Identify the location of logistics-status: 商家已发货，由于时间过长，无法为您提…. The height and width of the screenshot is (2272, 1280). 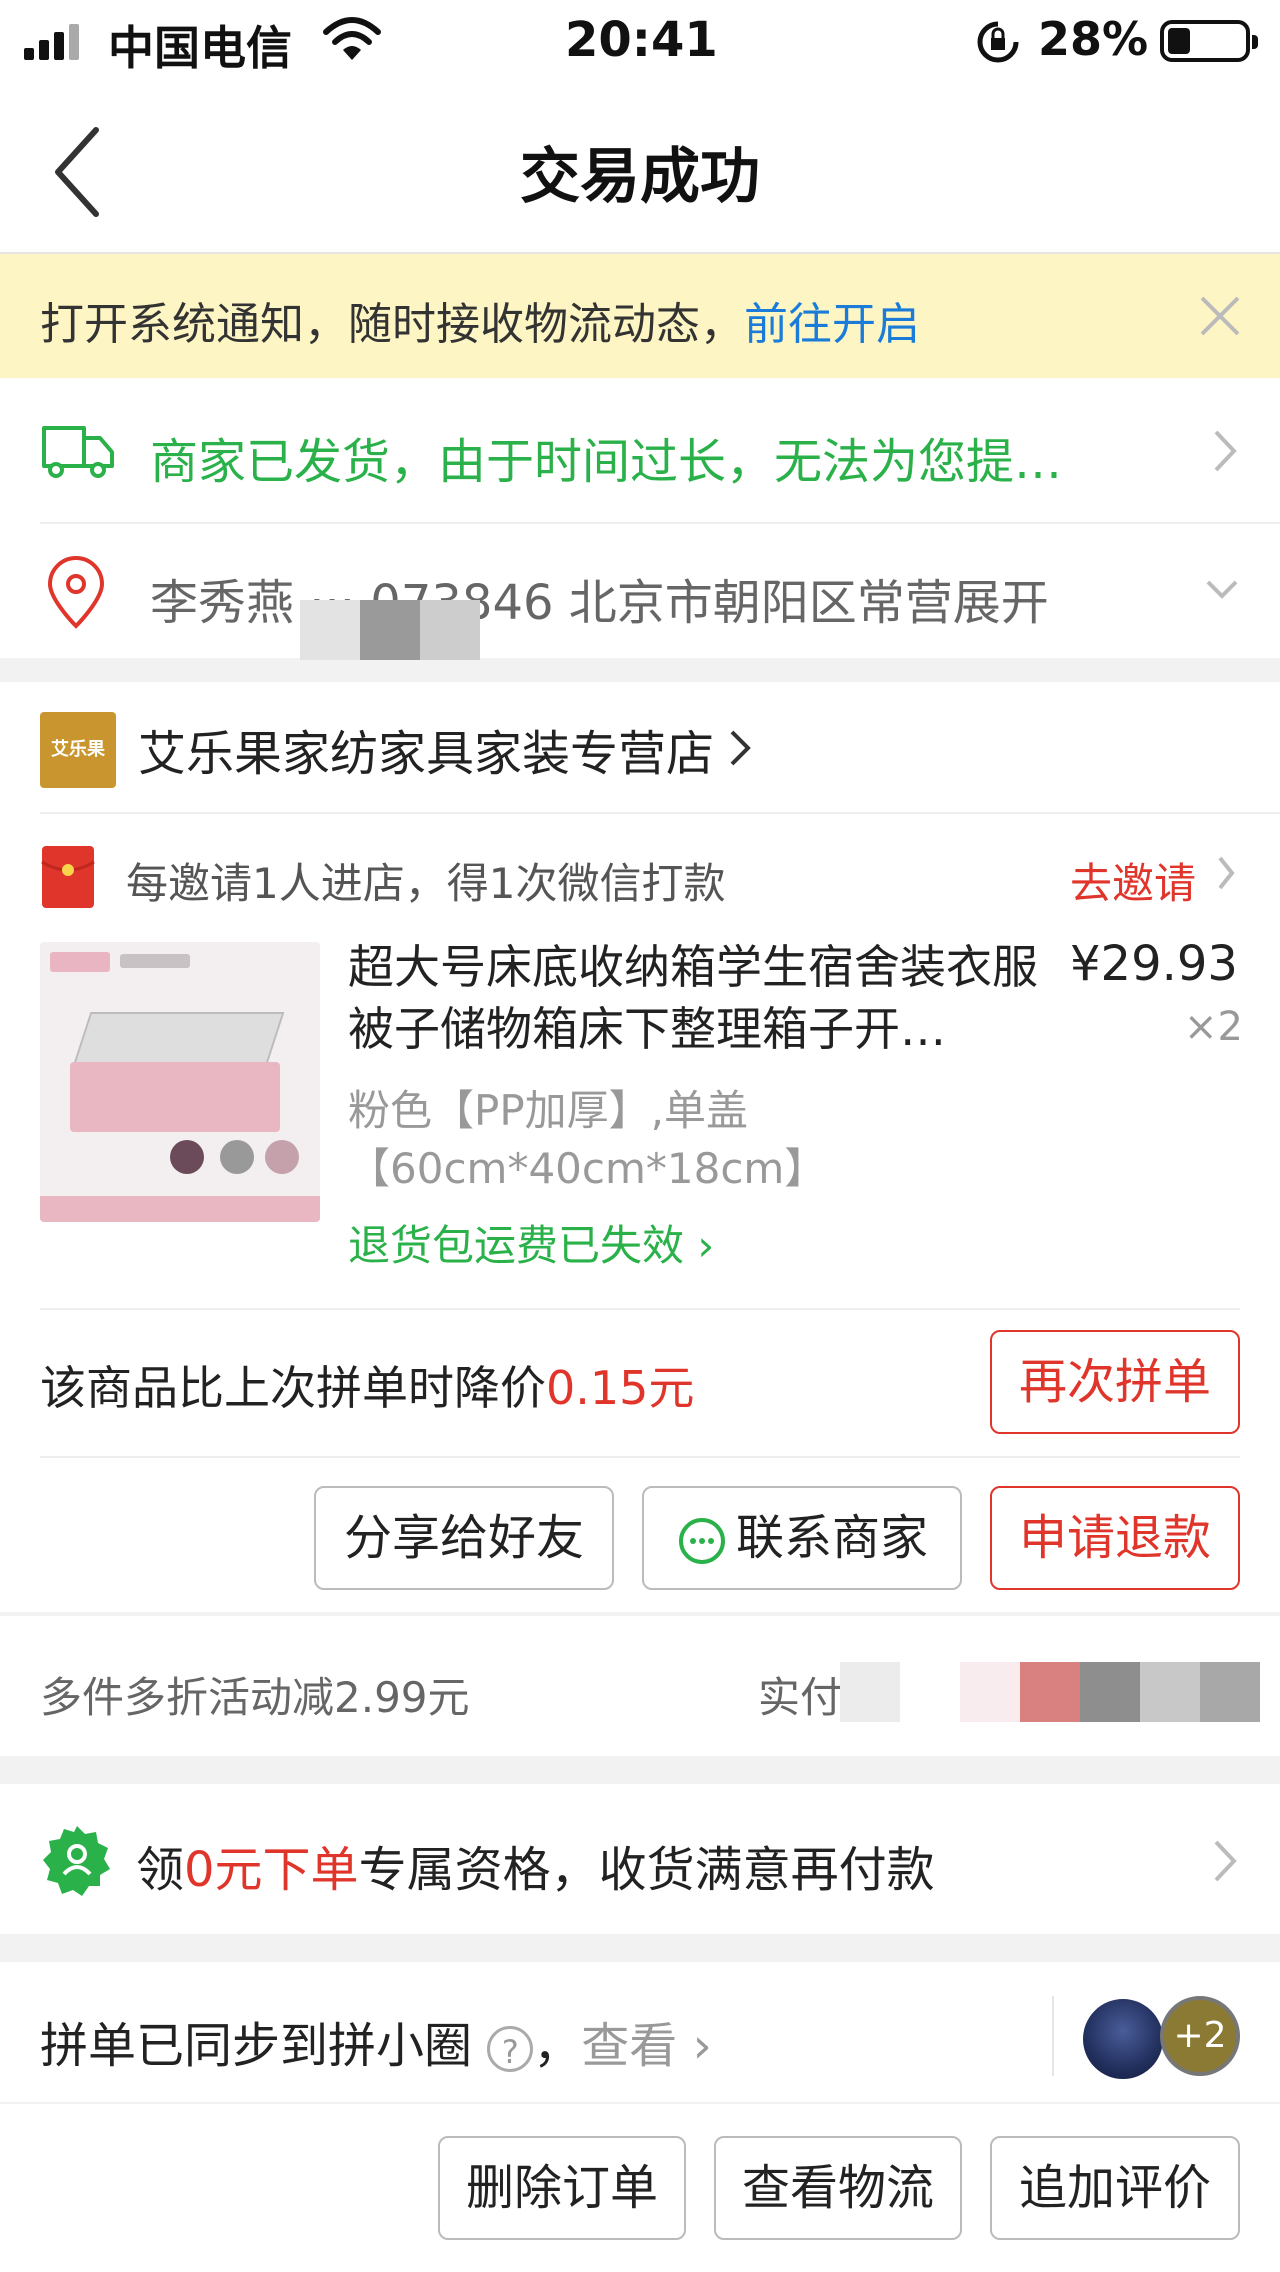
(606, 462).